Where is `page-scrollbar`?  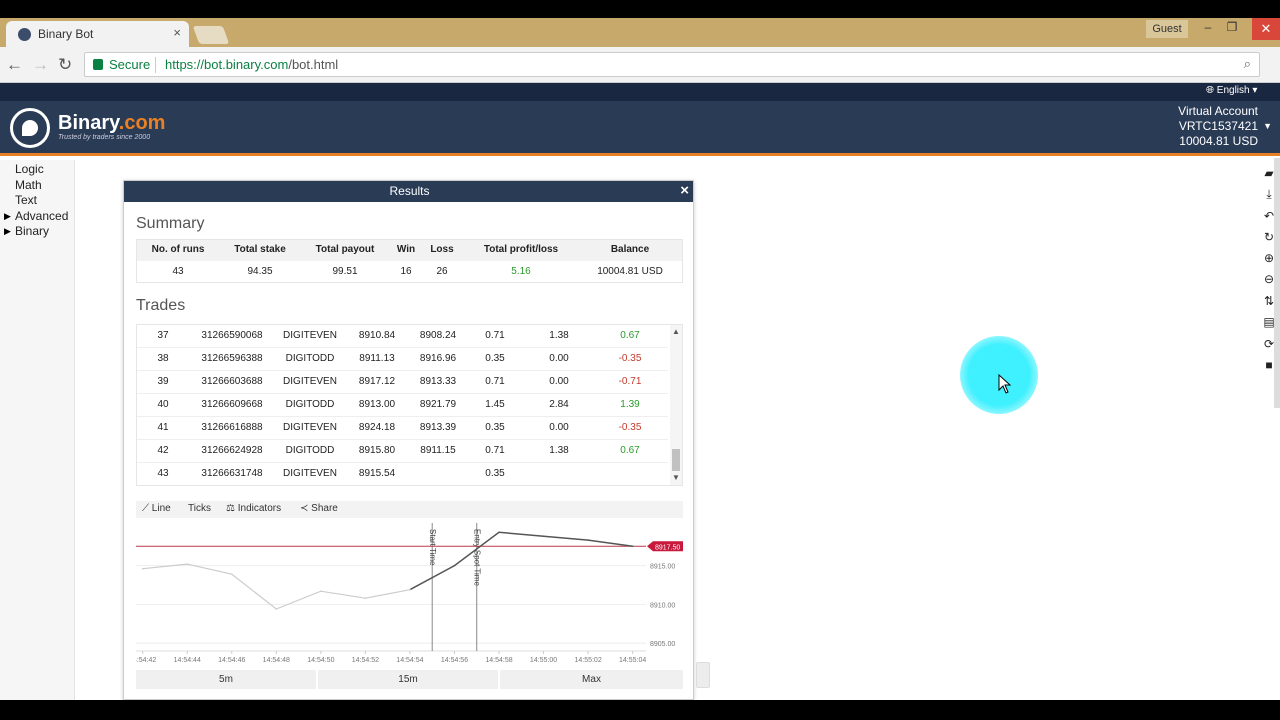
page-scrollbar is located at coordinates (1277, 283).